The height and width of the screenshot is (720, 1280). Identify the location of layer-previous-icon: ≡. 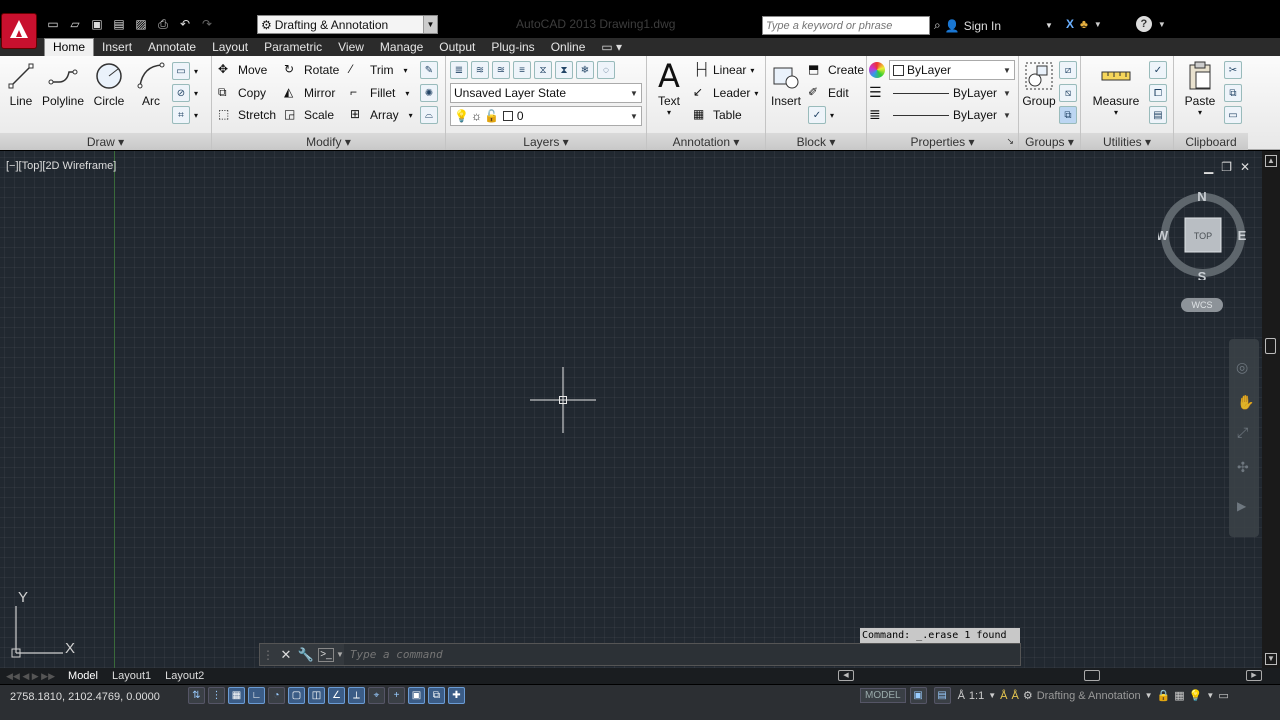
(522, 70).